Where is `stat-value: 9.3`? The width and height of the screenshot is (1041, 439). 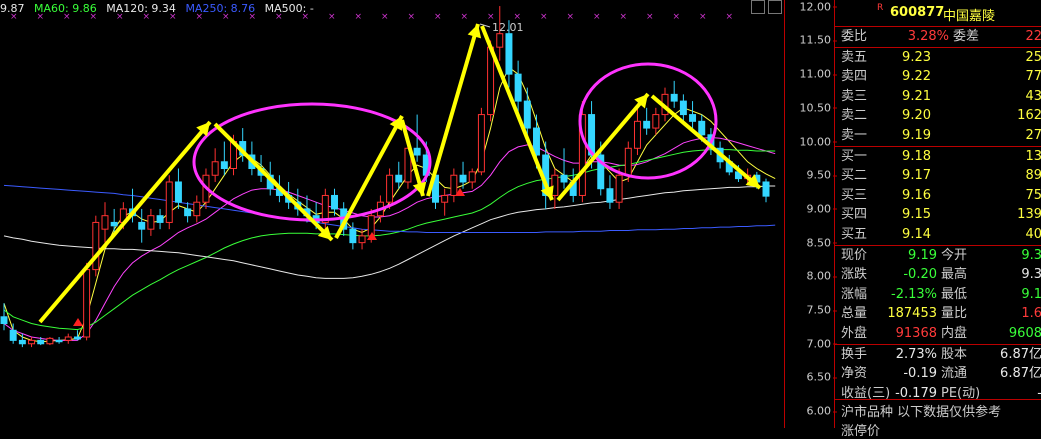
stat-value: 9.3 is located at coordinates (1031, 255).